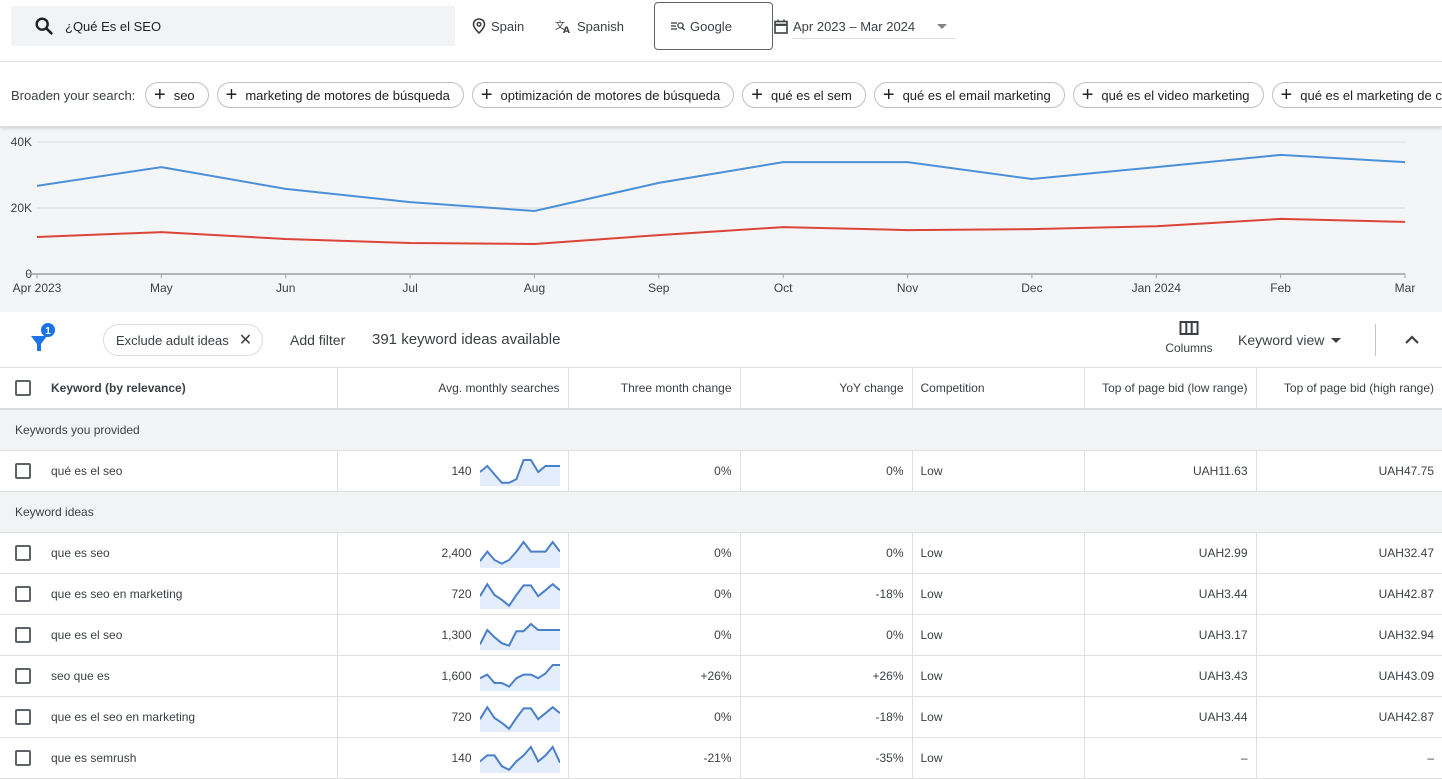 Image resolution: width=1442 pixels, height=779 pixels. Describe the element at coordinates (1348, 594) in the screenshot. I see `bid-high-cell: UAH42.87` at that location.